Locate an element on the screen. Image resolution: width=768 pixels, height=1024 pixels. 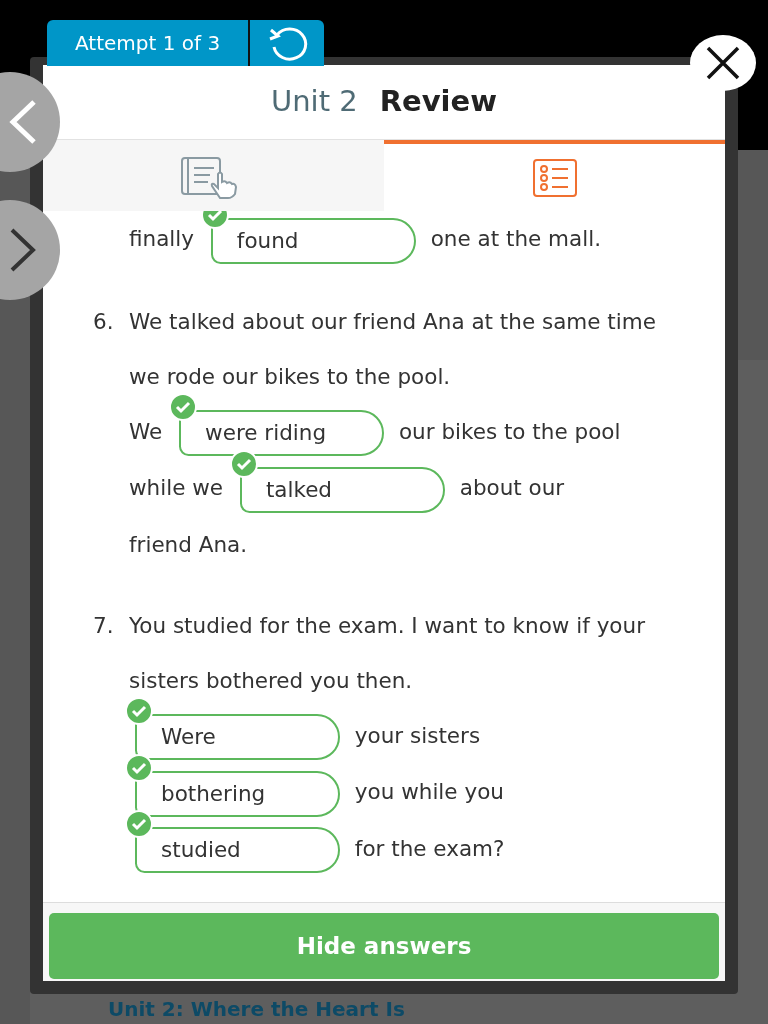
dialog-title: Review is located at coordinates (438, 102).